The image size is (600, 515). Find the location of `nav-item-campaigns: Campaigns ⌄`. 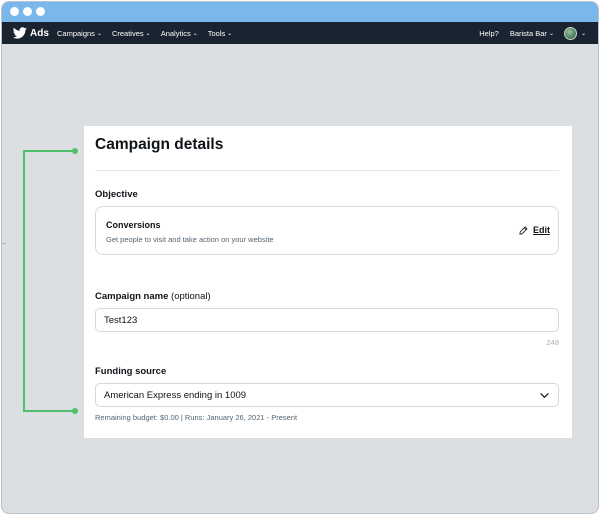

nav-item-campaigns: Campaigns ⌄ is located at coordinates (79, 33).